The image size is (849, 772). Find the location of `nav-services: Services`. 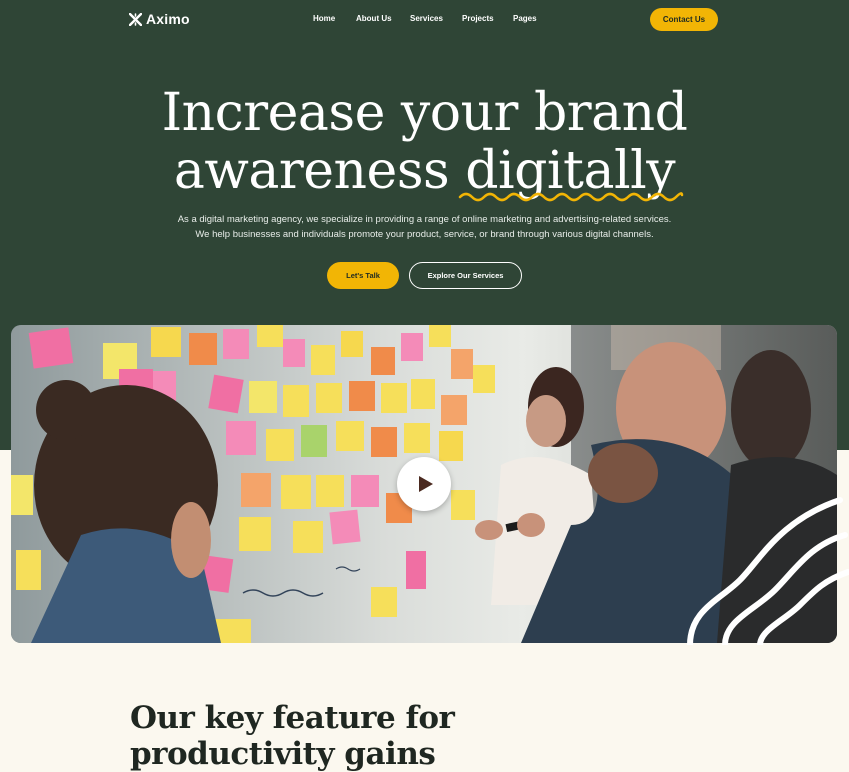

nav-services: Services is located at coordinates (426, 18).